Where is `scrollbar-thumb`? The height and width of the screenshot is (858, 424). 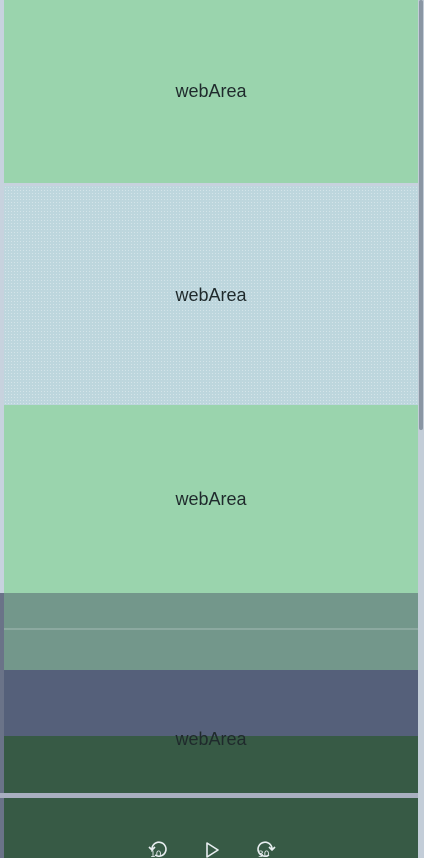 scrollbar-thumb is located at coordinates (421, 215).